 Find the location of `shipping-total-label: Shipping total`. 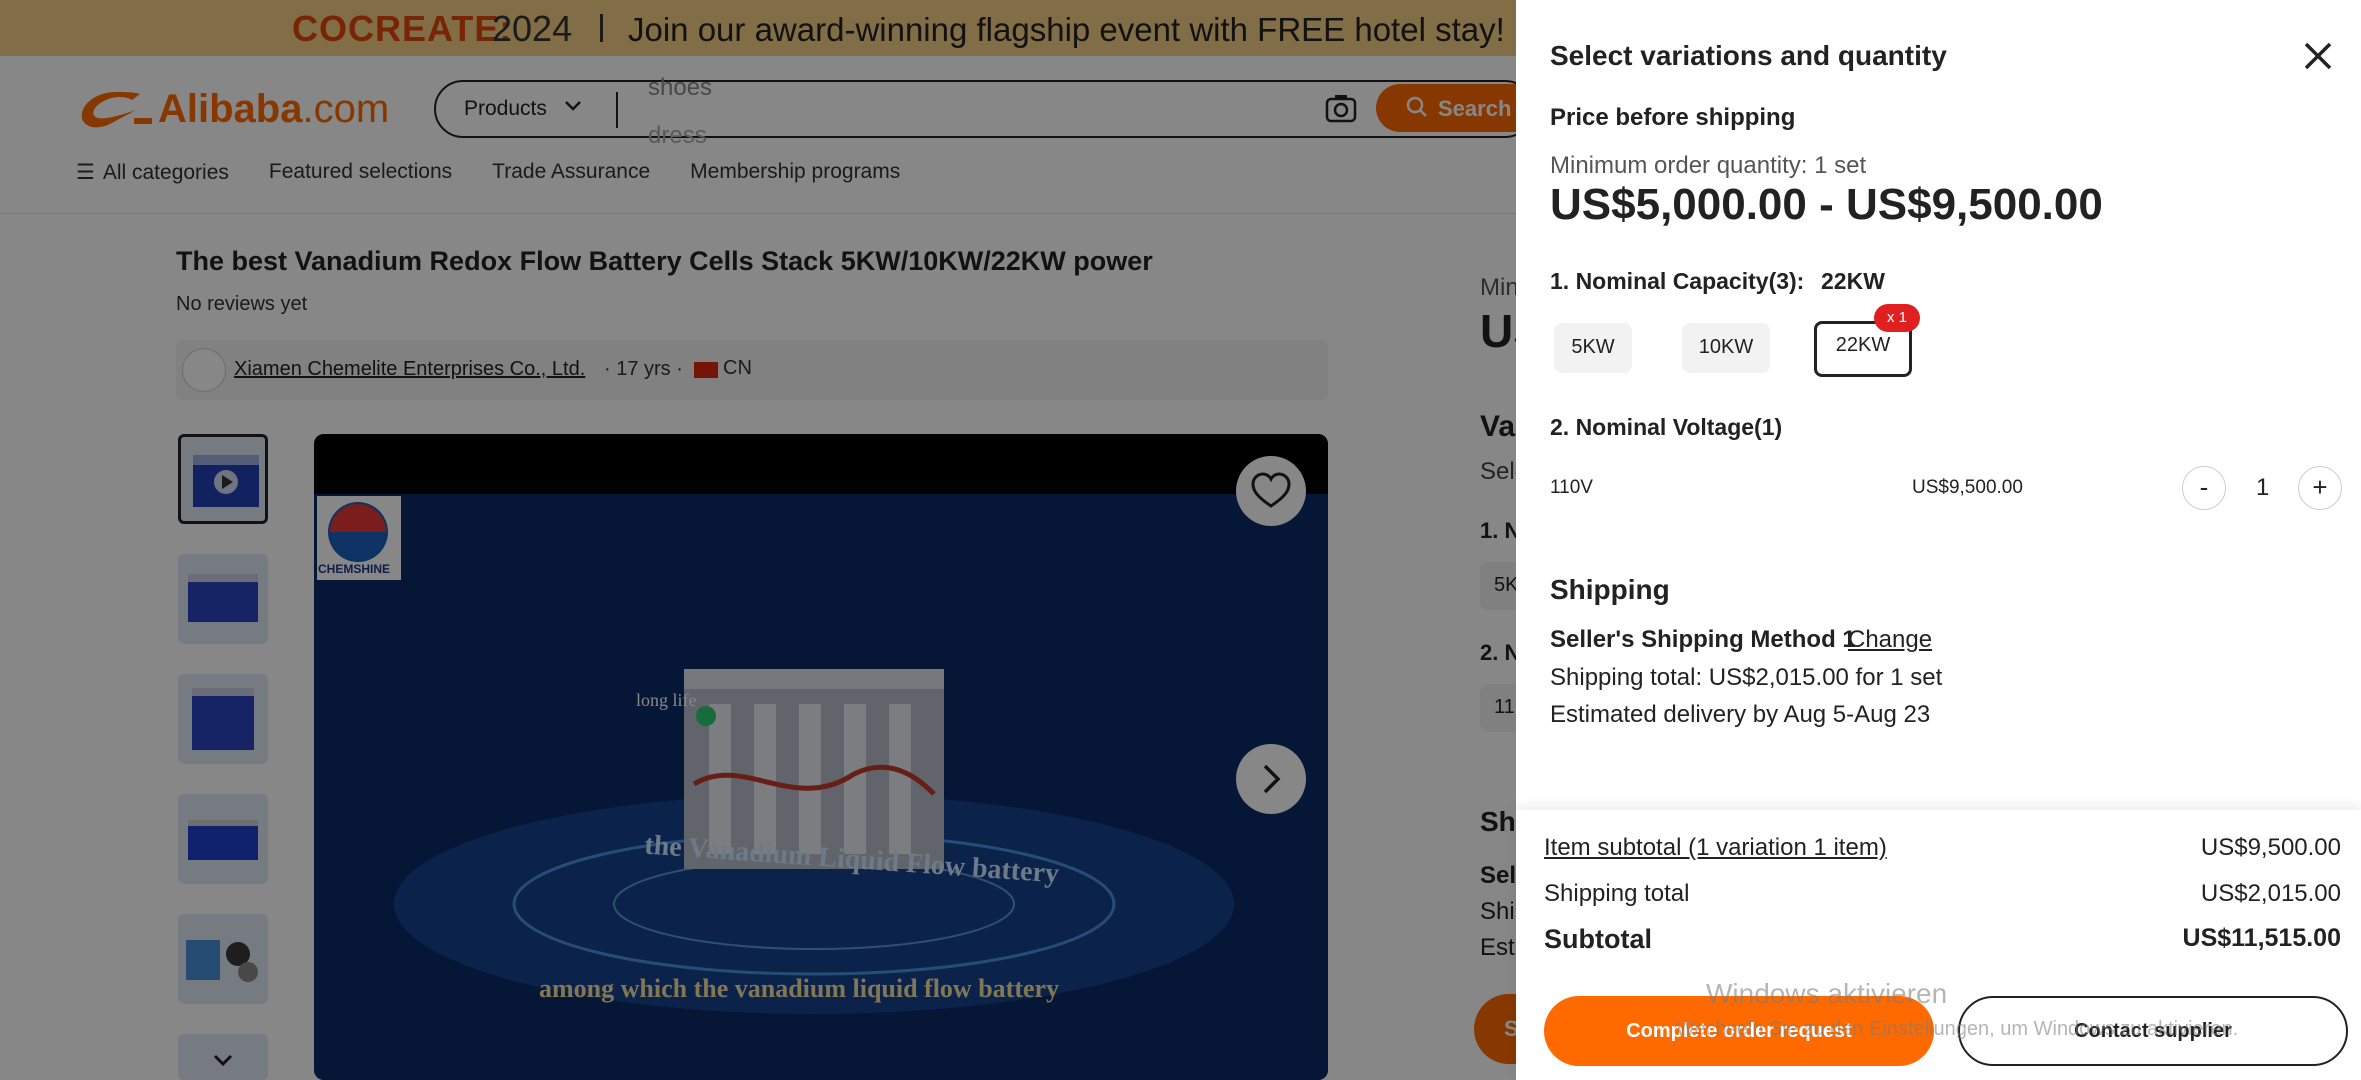

shipping-total-label: Shipping total is located at coordinates (1617, 893).